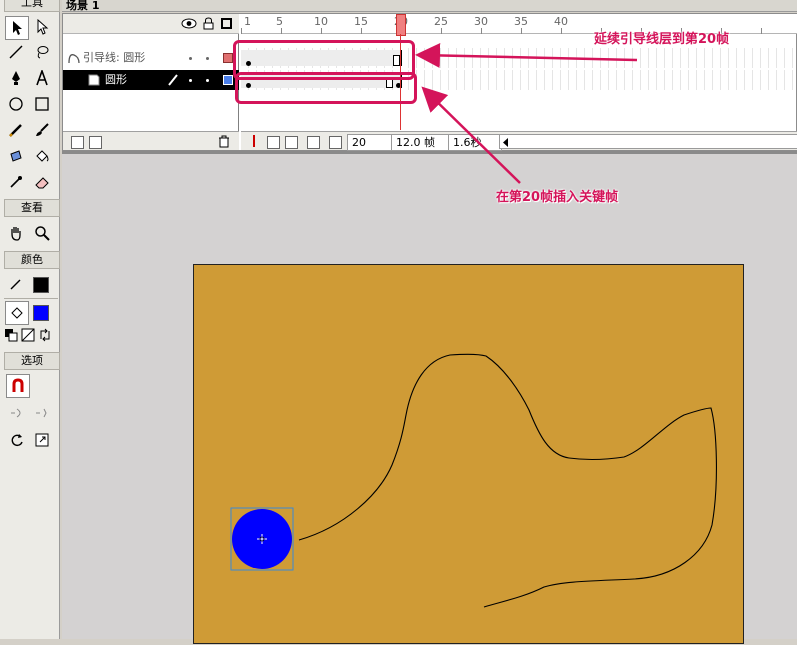 Image resolution: width=797 pixels, height=645 pixels. I want to click on annotation-extend-guide: 延续引导线层到第20帧, so click(662, 39).